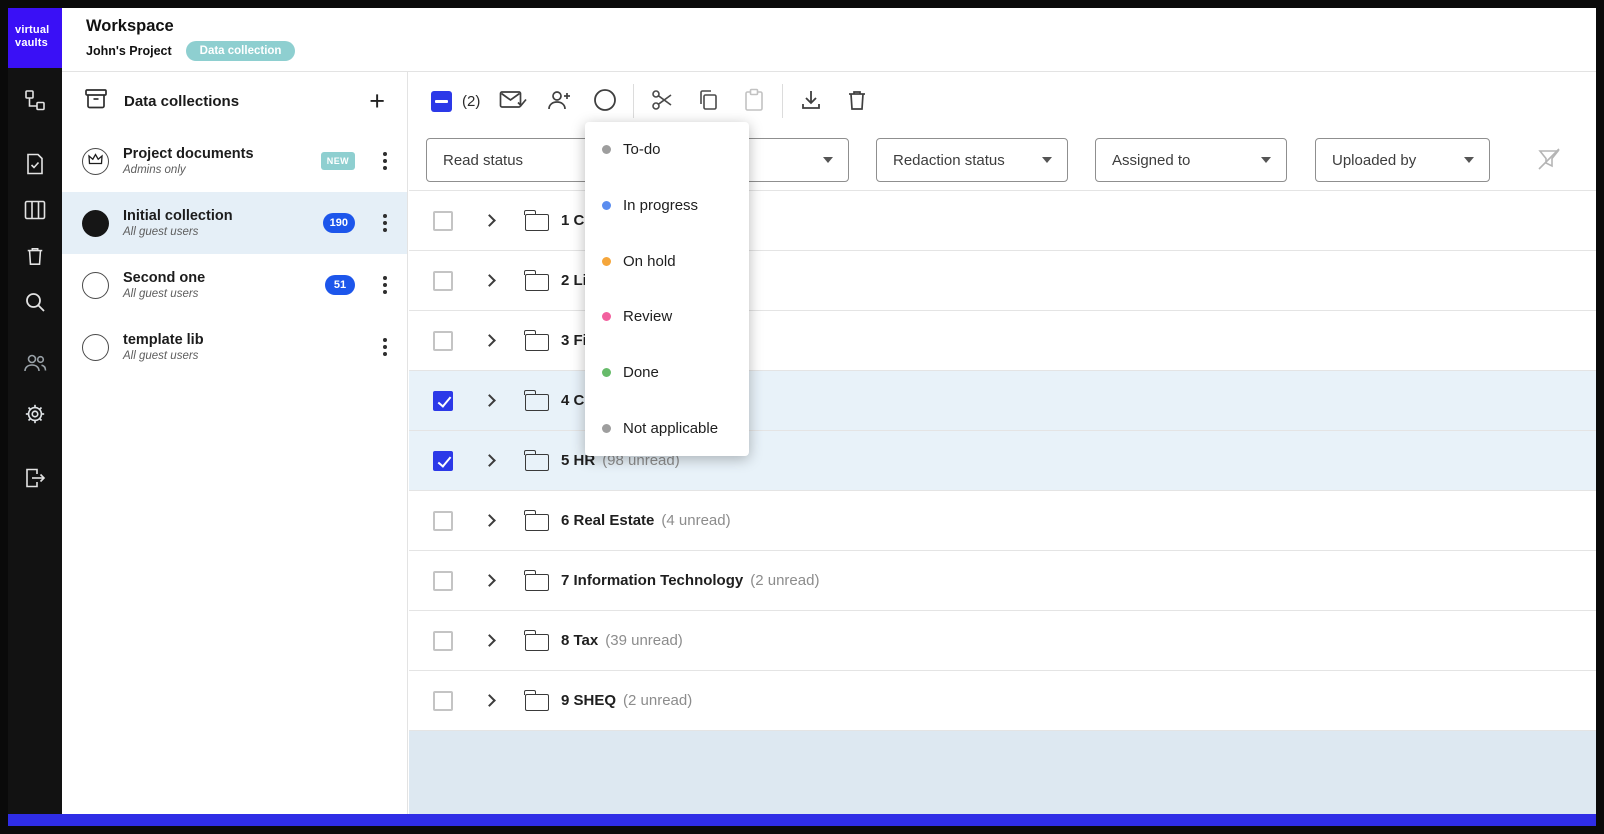 Image resolution: width=1604 pixels, height=834 pixels. What do you see at coordinates (559, 101) in the screenshot?
I see `assign-user-button` at bounding box center [559, 101].